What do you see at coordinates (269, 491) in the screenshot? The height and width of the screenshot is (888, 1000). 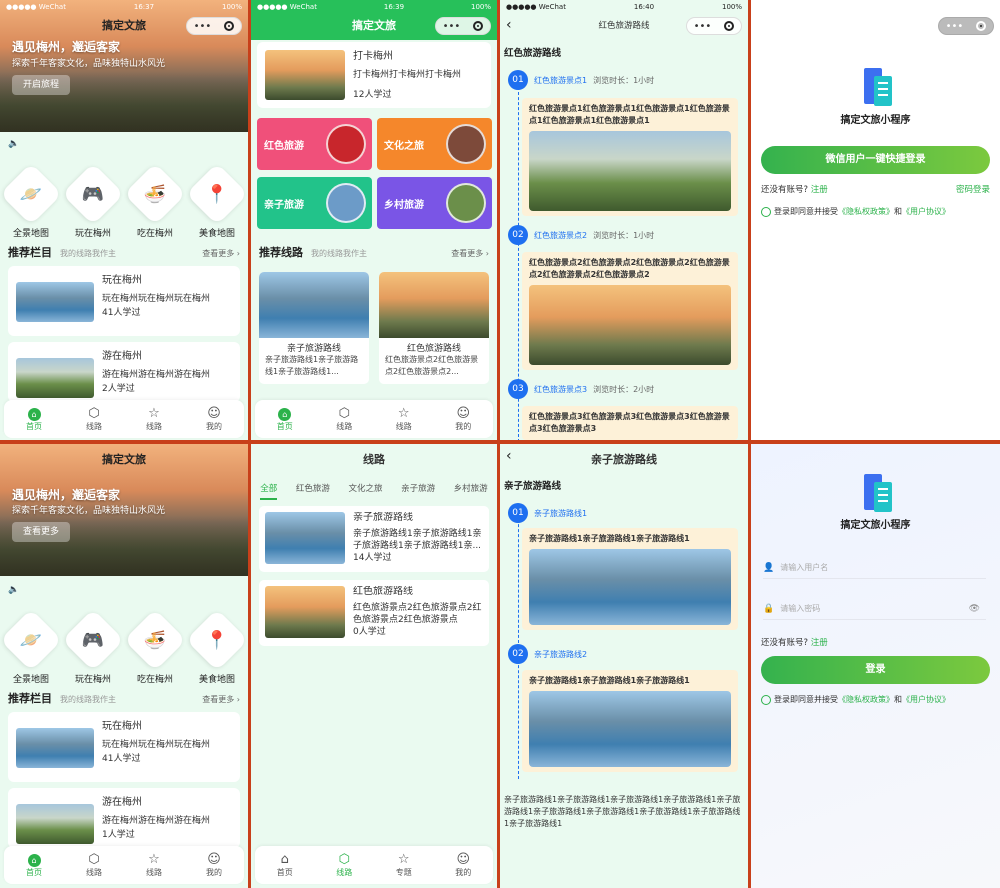 I see `filter-all: 全部` at bounding box center [269, 491].